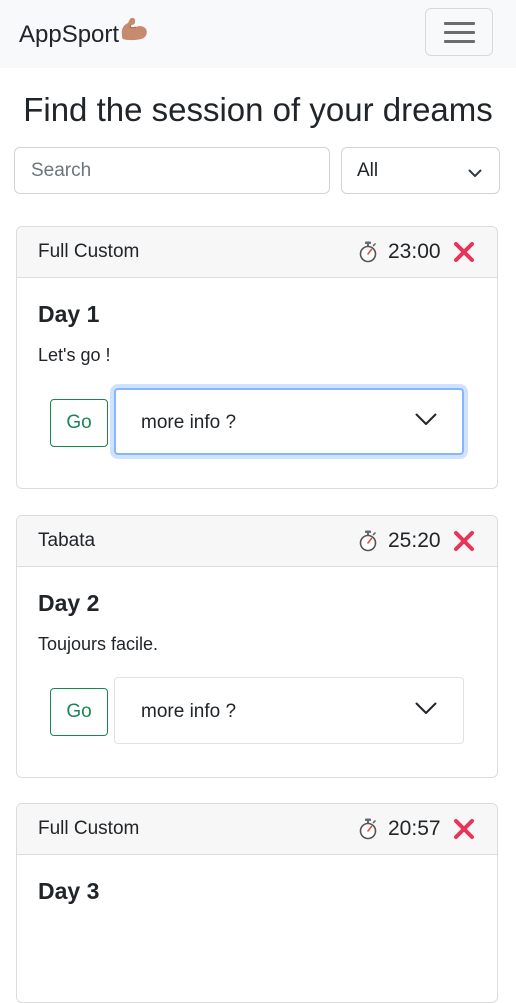 Image resolution: width=516 pixels, height=1003 pixels. I want to click on session-type: Tabata, so click(67, 540).